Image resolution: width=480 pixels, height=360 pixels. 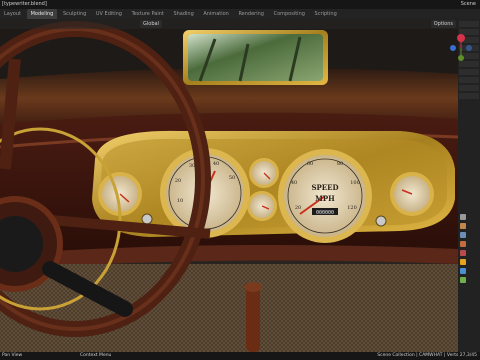 I want to click on tab-rendering: Rendering, so click(x=251, y=14).